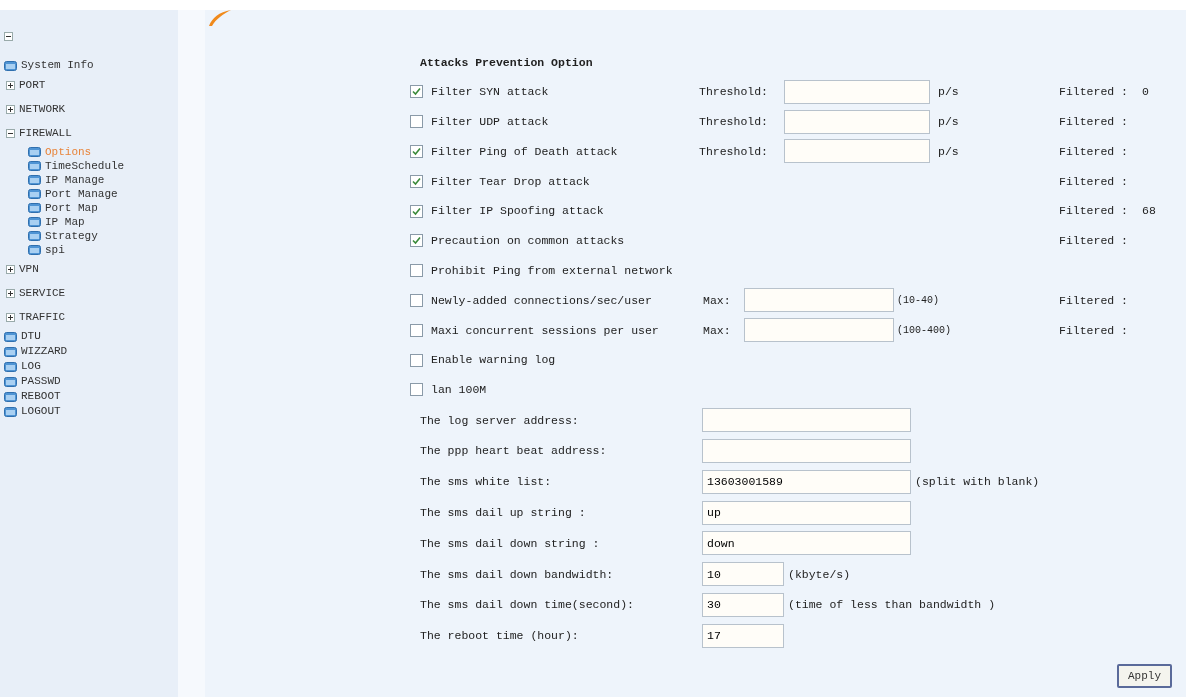 Image resolution: width=1186 pixels, height=697 pixels. What do you see at coordinates (507, 63) in the screenshot?
I see `section-title: Attacks Prevention Option` at bounding box center [507, 63].